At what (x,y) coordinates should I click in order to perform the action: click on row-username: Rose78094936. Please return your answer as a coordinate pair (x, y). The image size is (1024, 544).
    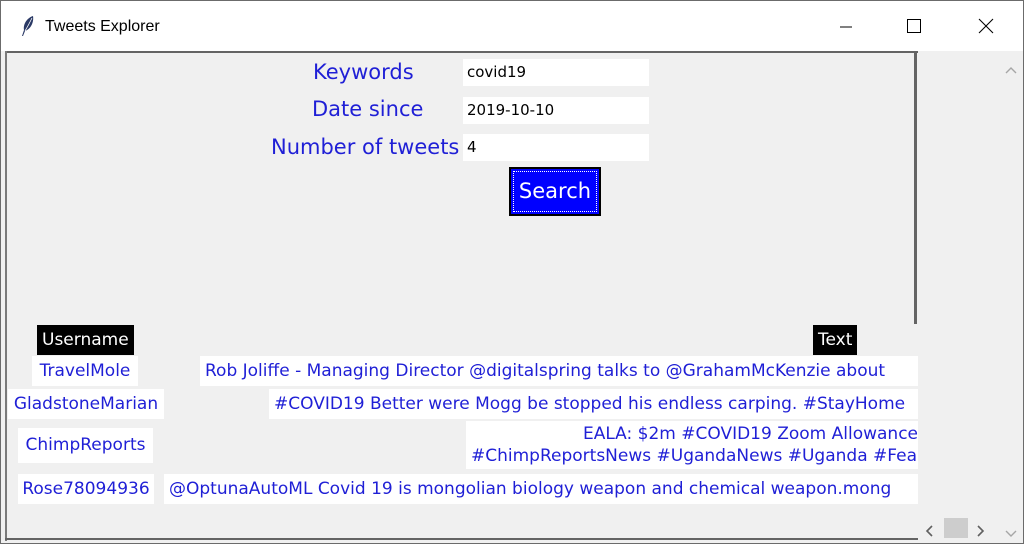
    Looking at the image, I should click on (86, 489).